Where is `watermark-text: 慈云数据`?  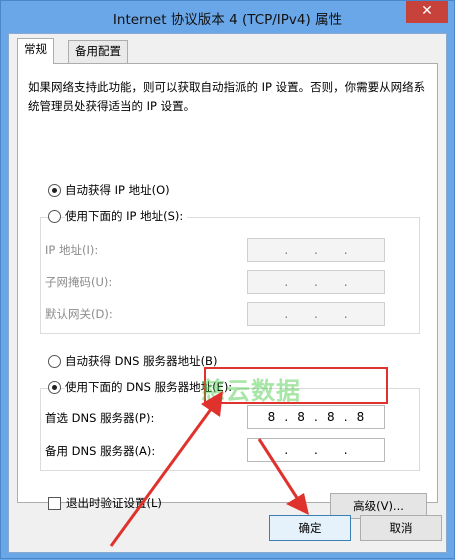 watermark-text: 慈云数据 is located at coordinates (251, 391).